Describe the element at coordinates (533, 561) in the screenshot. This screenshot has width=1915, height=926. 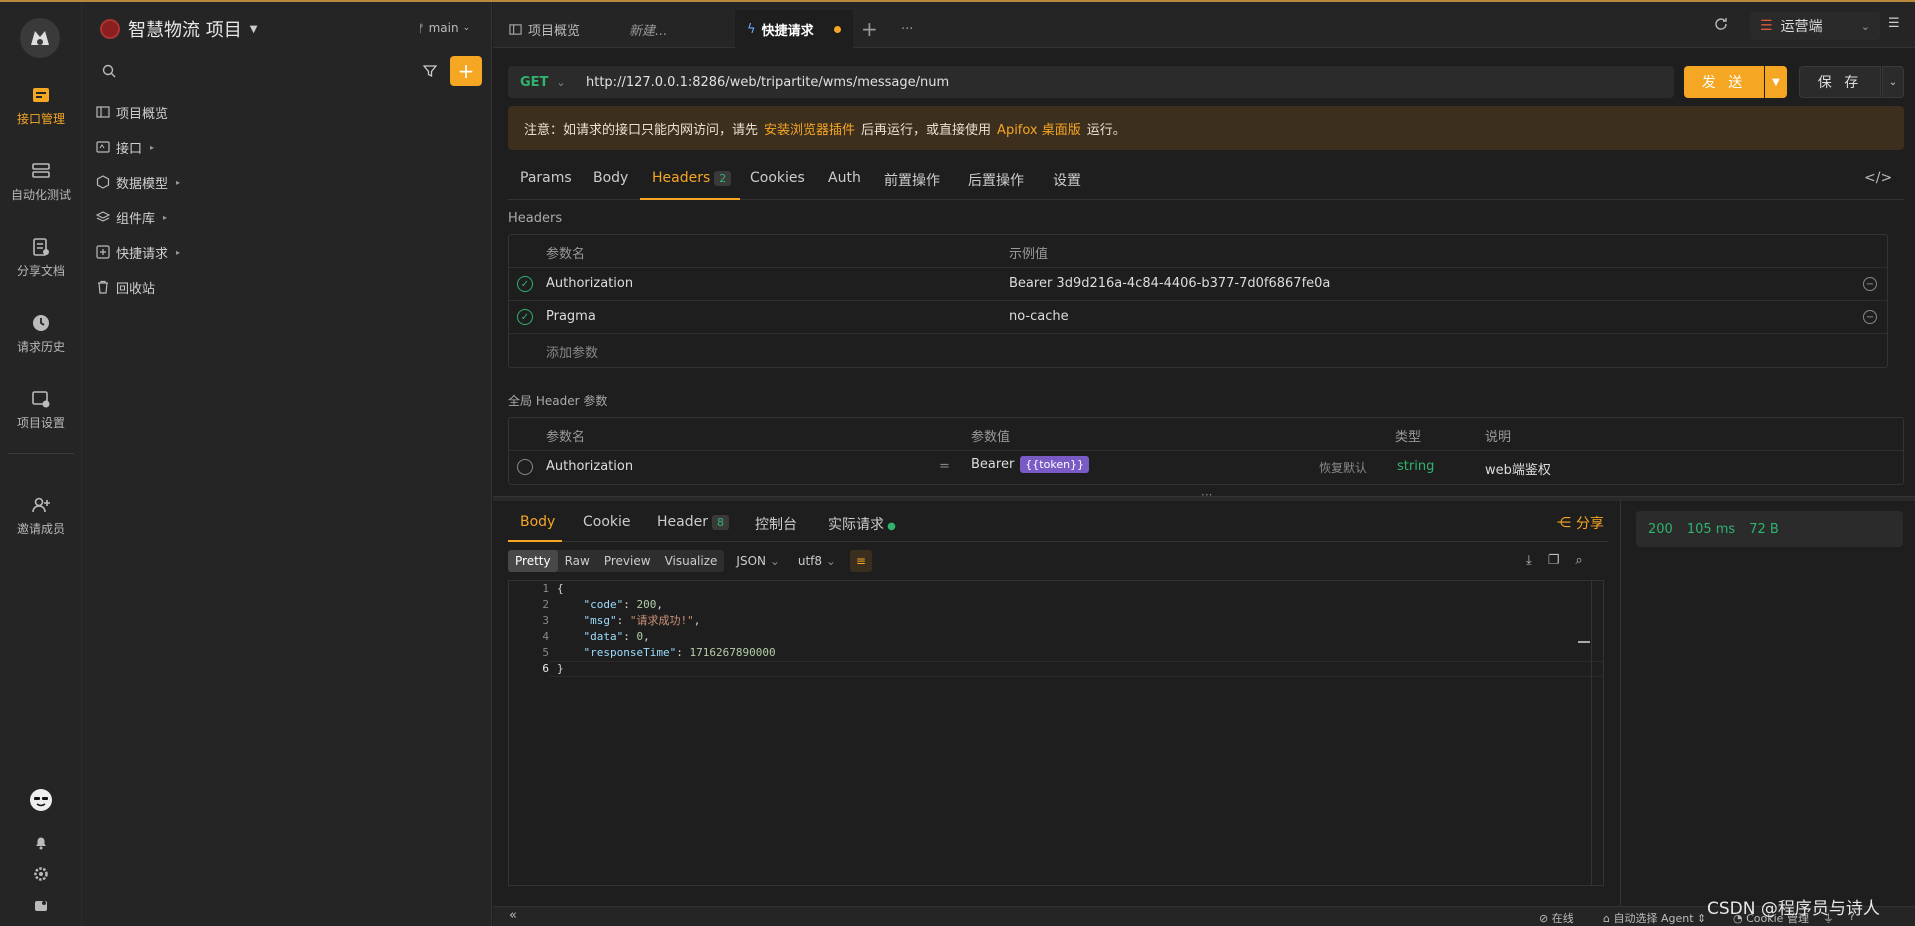
I see `view-pretty: Pretty` at that location.